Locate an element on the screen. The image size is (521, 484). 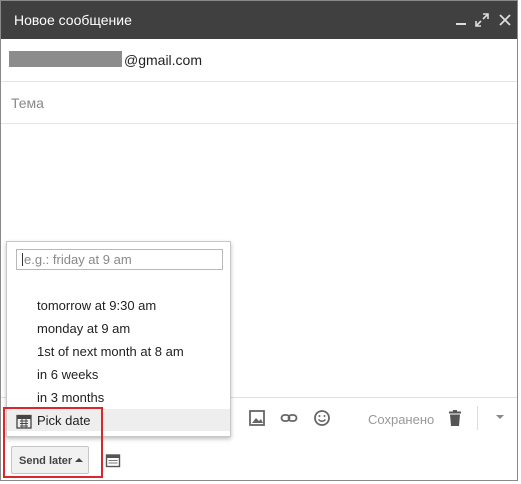
send-later-option: tomorrow at 9:30 am is located at coordinates (118, 305).